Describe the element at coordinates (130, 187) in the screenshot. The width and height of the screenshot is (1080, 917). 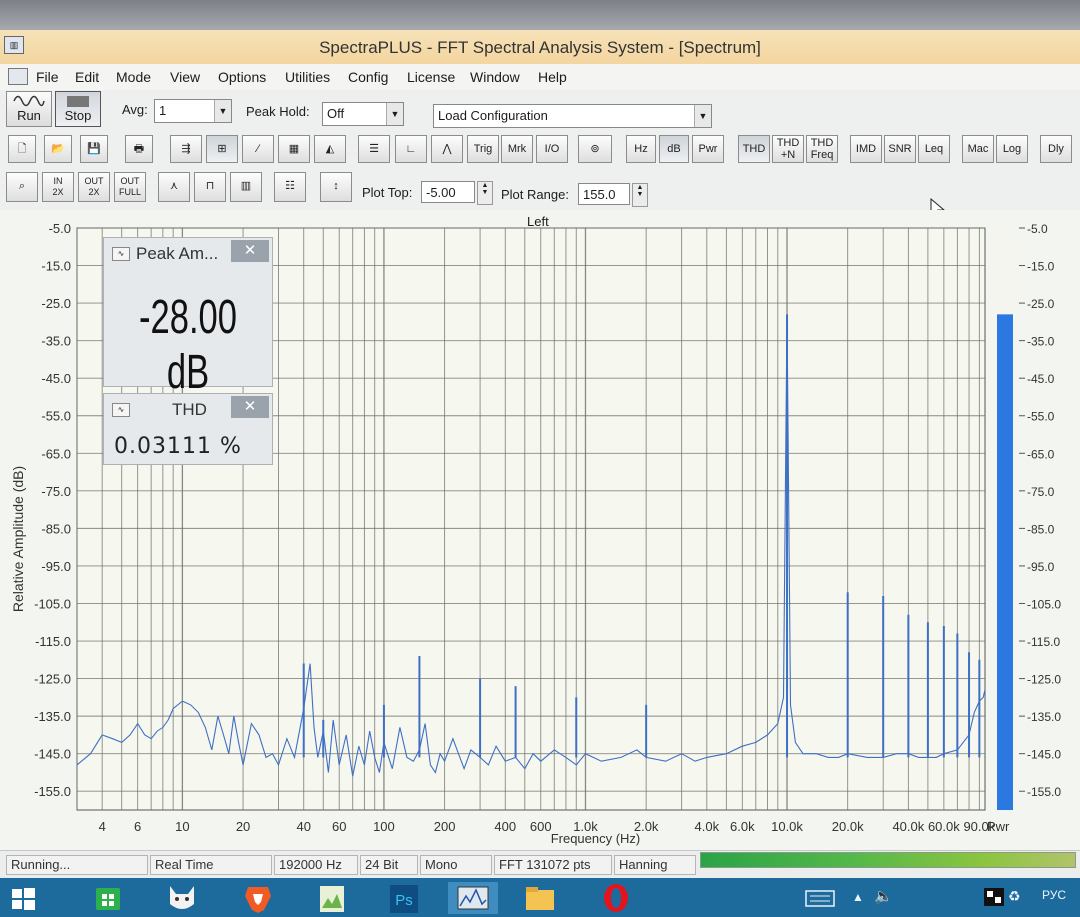
I see `zoom-out-full-button: OUT FULL` at that location.